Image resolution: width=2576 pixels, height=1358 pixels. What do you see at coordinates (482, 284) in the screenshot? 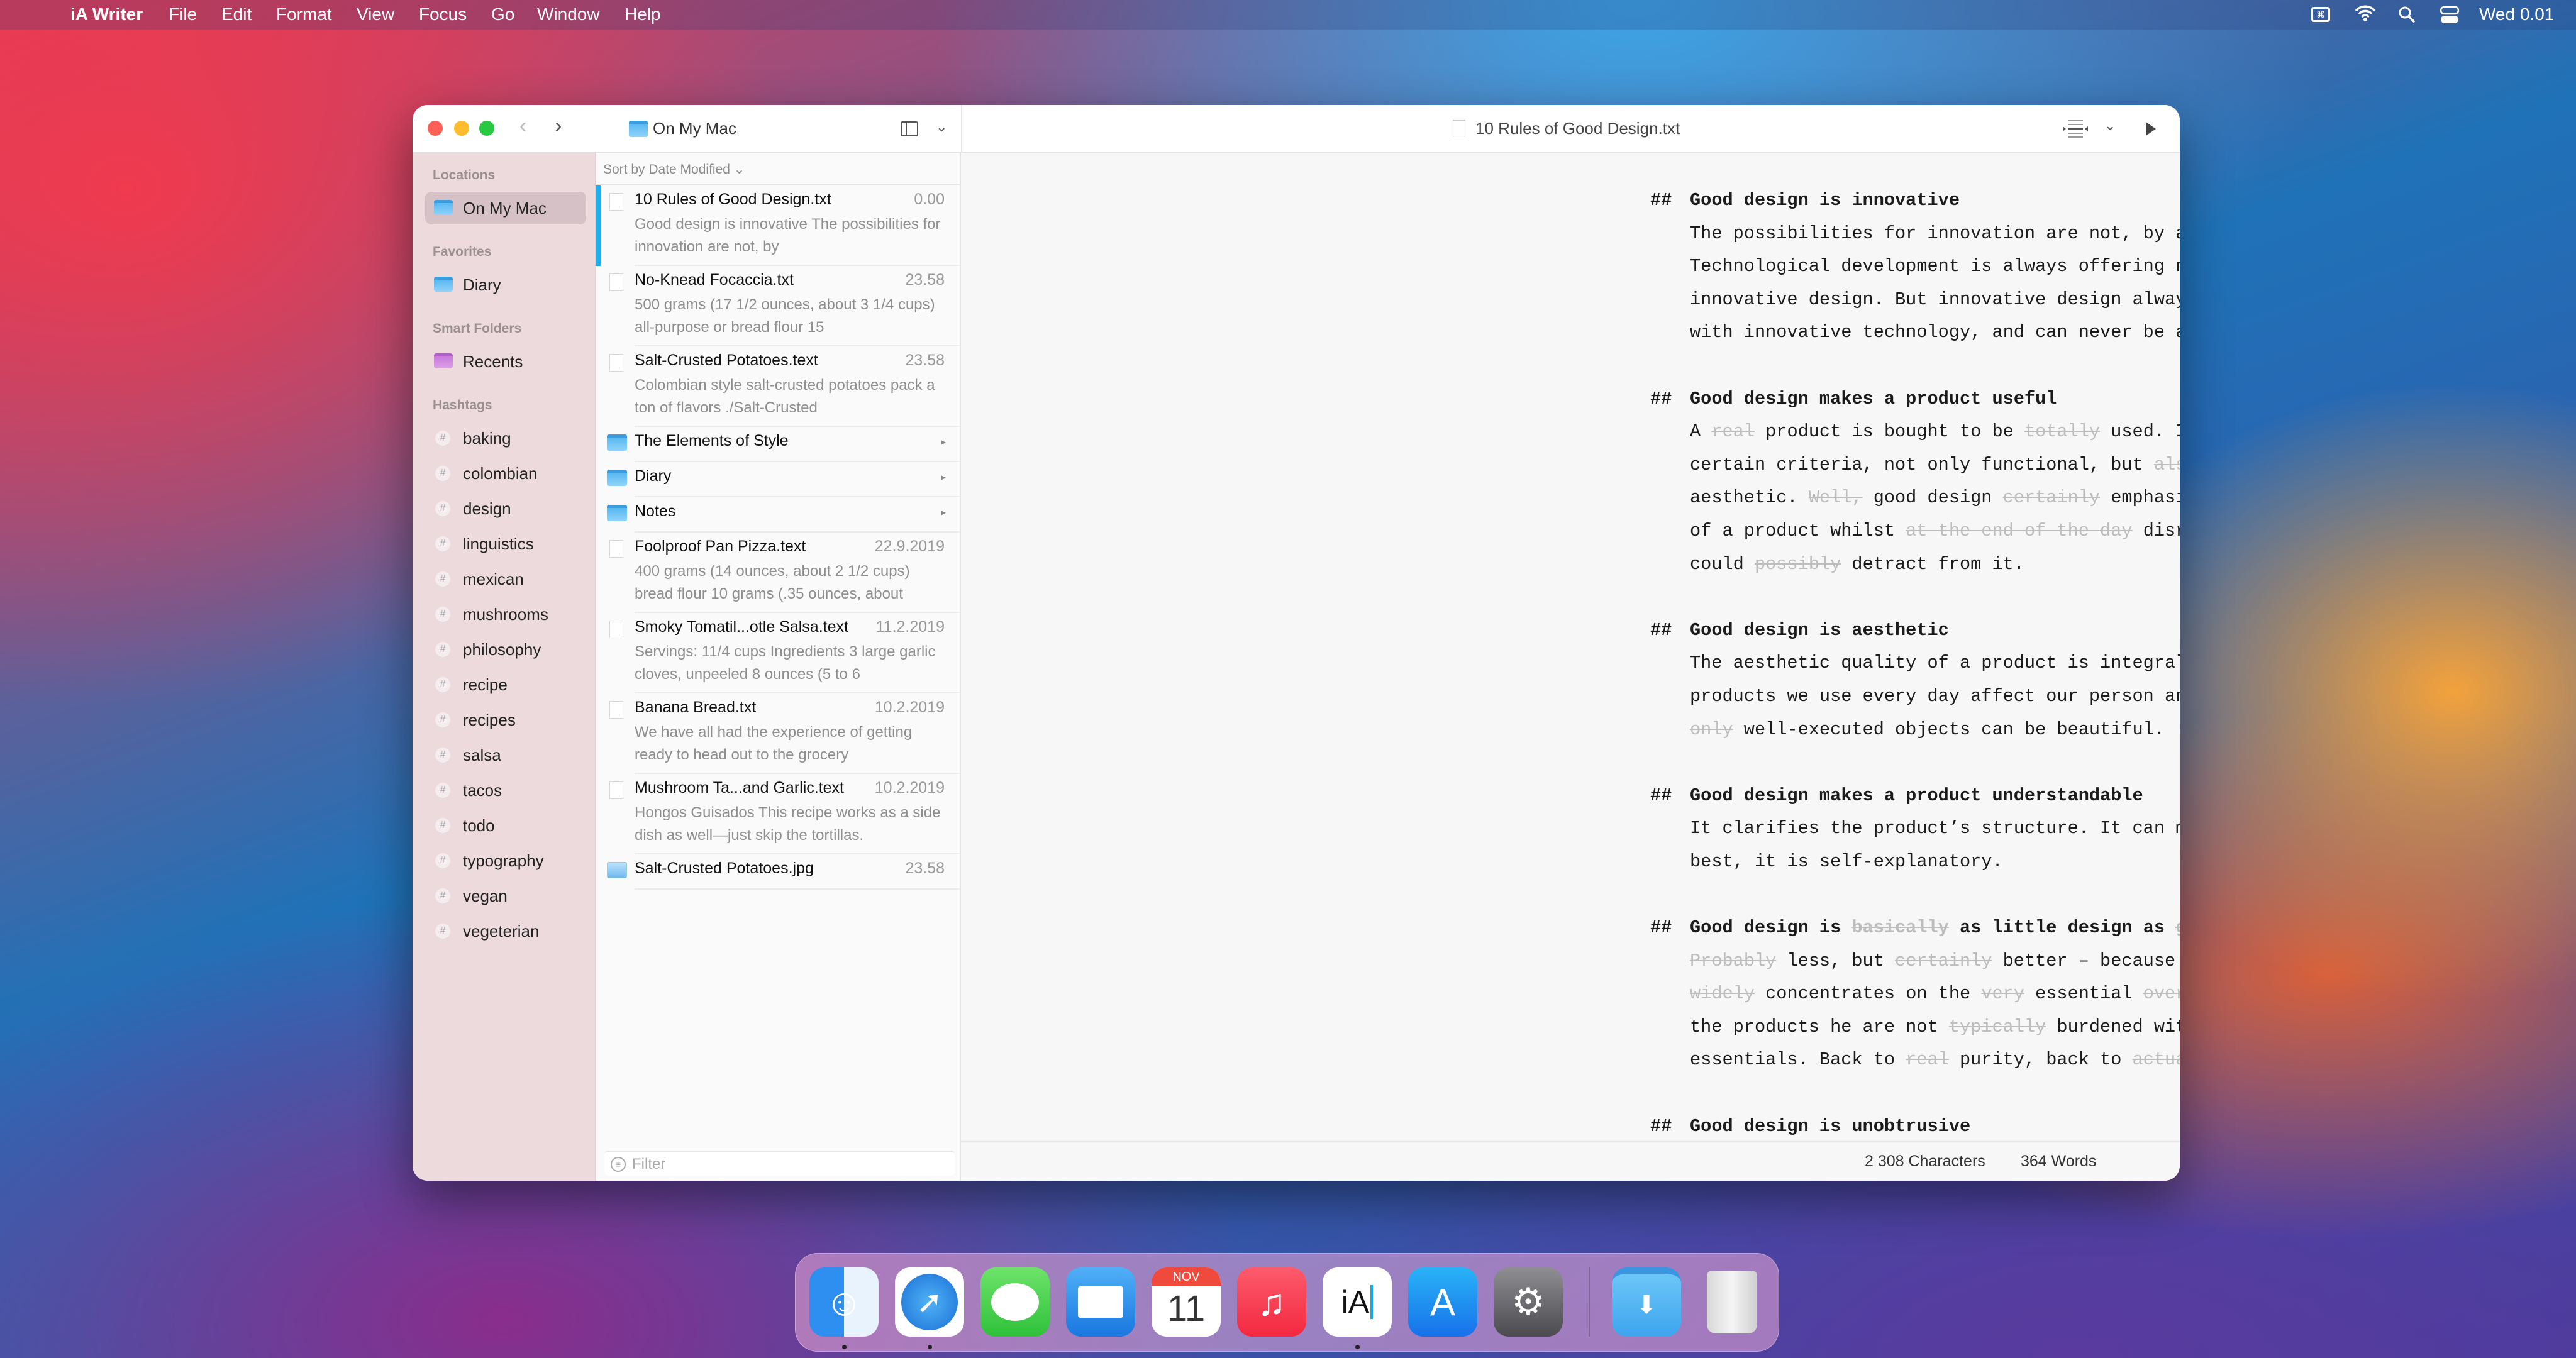
I see `sidebar-item-label: Diary` at bounding box center [482, 284].